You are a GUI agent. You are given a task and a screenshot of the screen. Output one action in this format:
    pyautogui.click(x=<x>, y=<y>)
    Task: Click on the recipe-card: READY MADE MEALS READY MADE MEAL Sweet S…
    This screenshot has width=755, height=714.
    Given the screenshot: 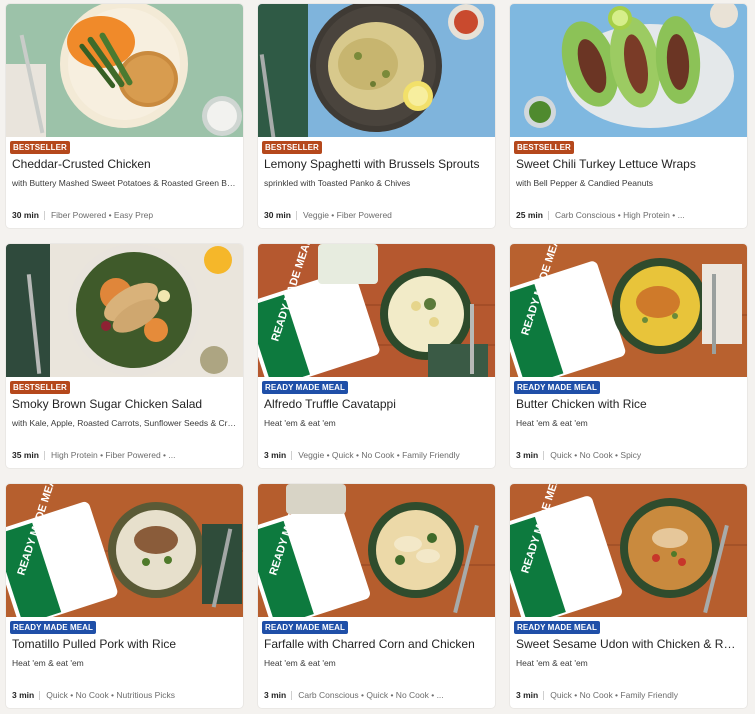 What is the action you would take?
    pyautogui.click(x=628, y=596)
    